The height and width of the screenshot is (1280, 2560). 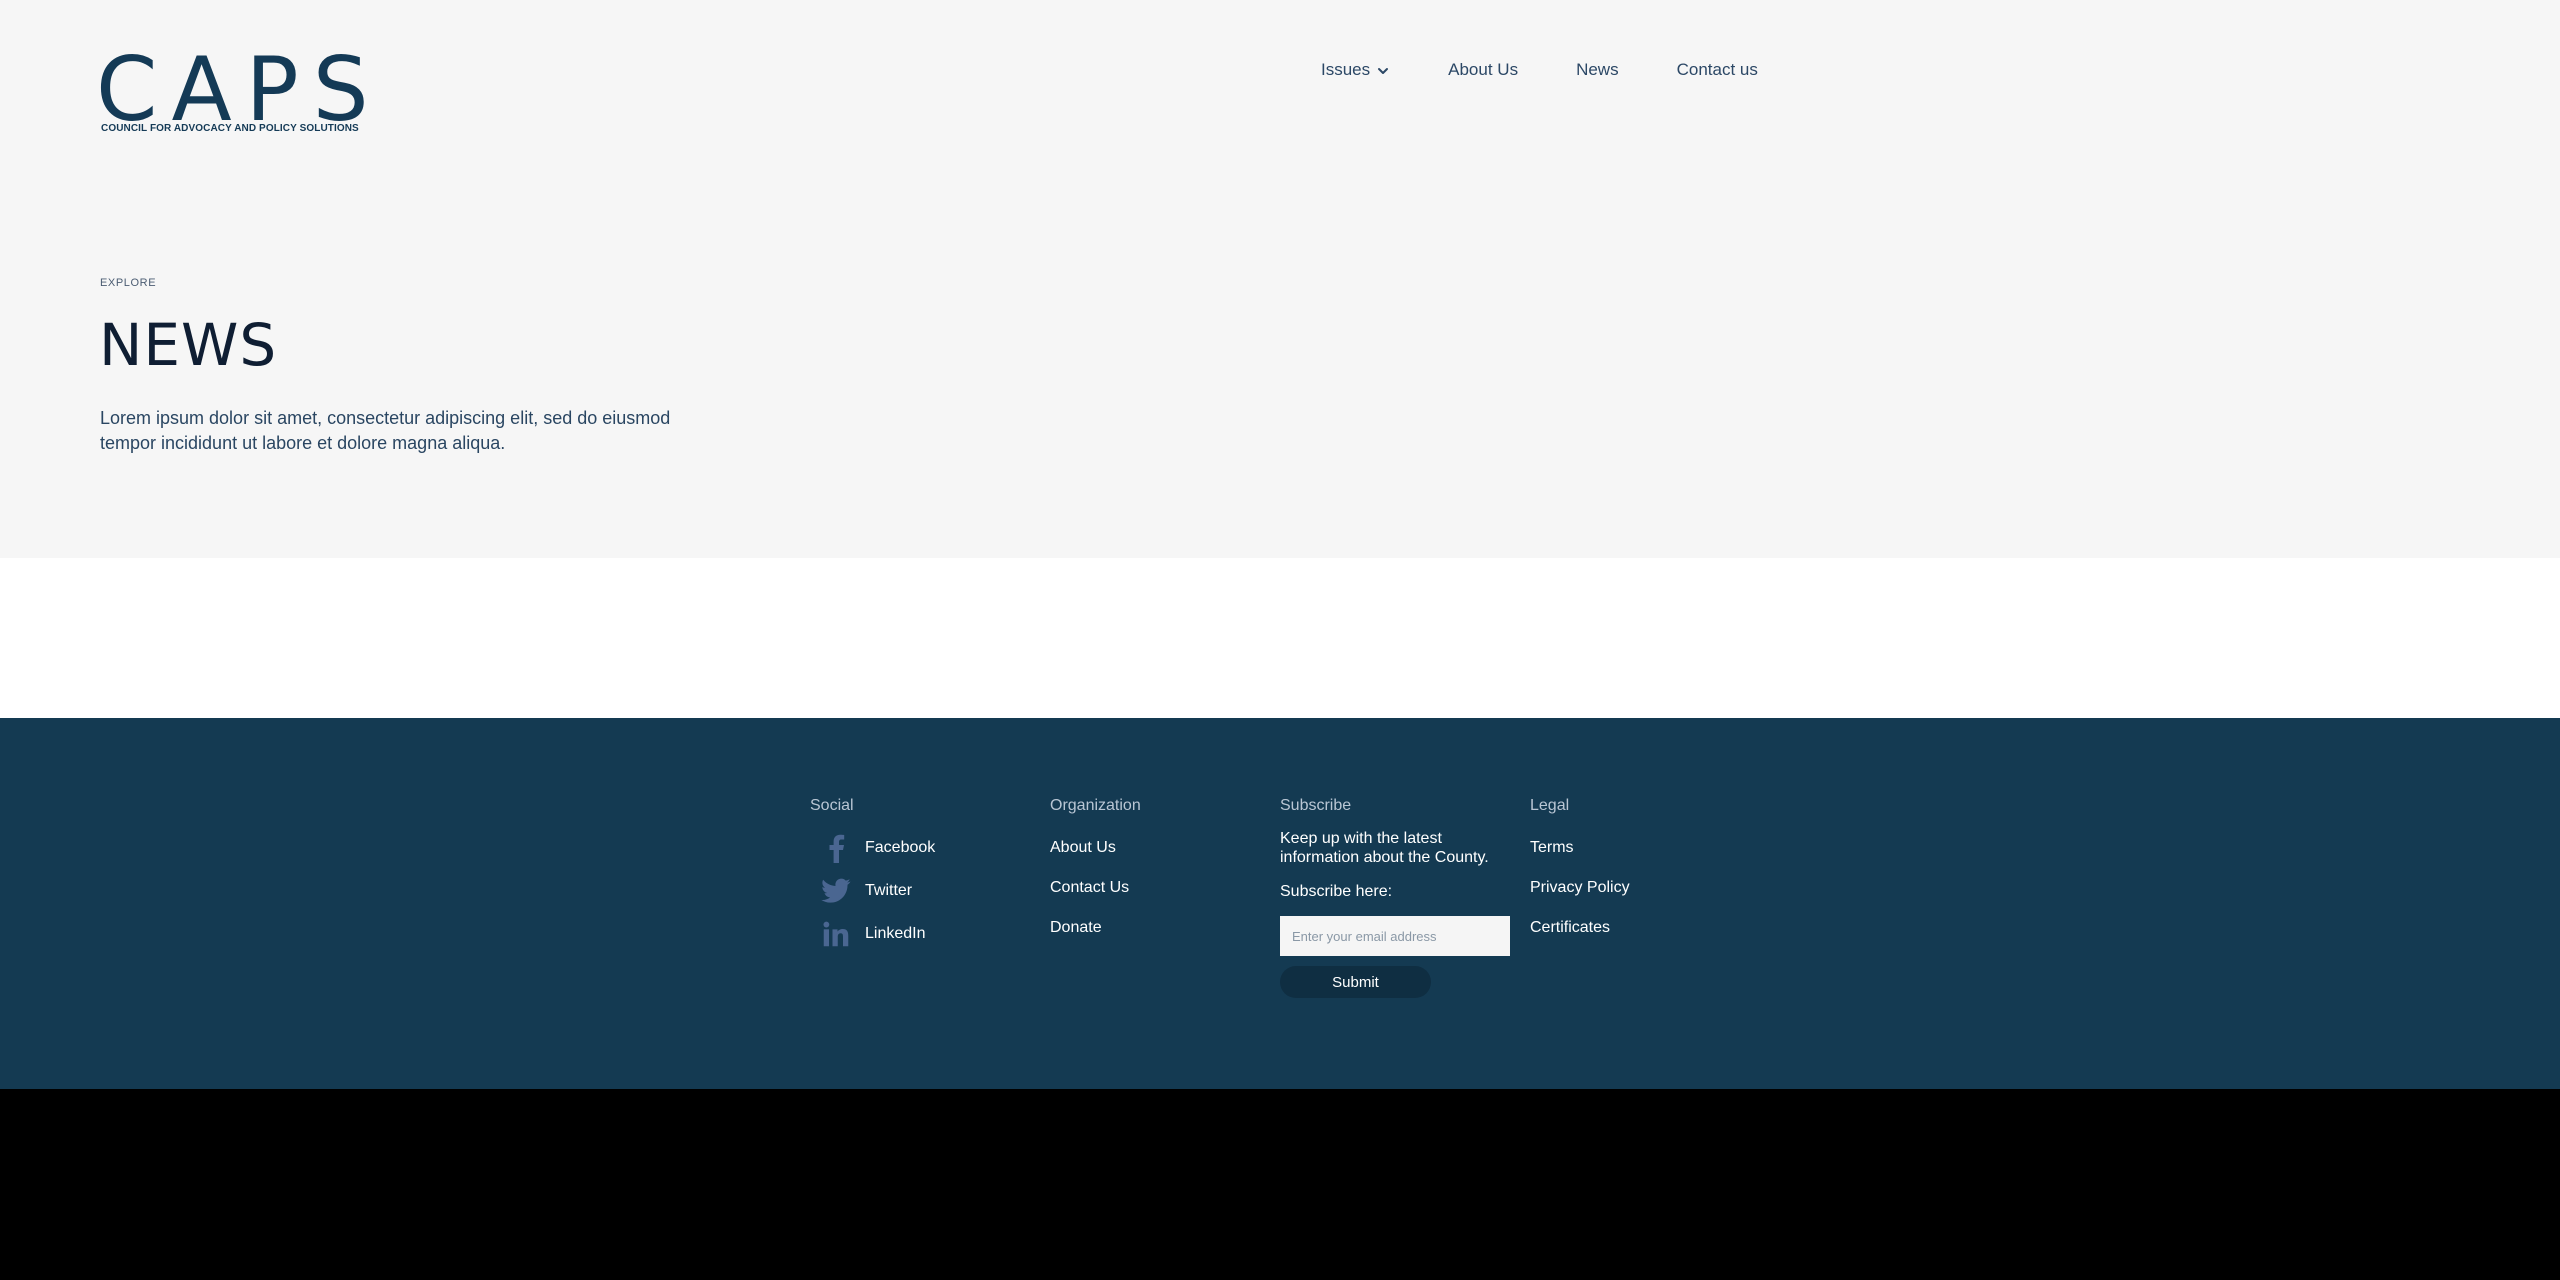 I want to click on page-title: NEWS, so click(x=188, y=345).